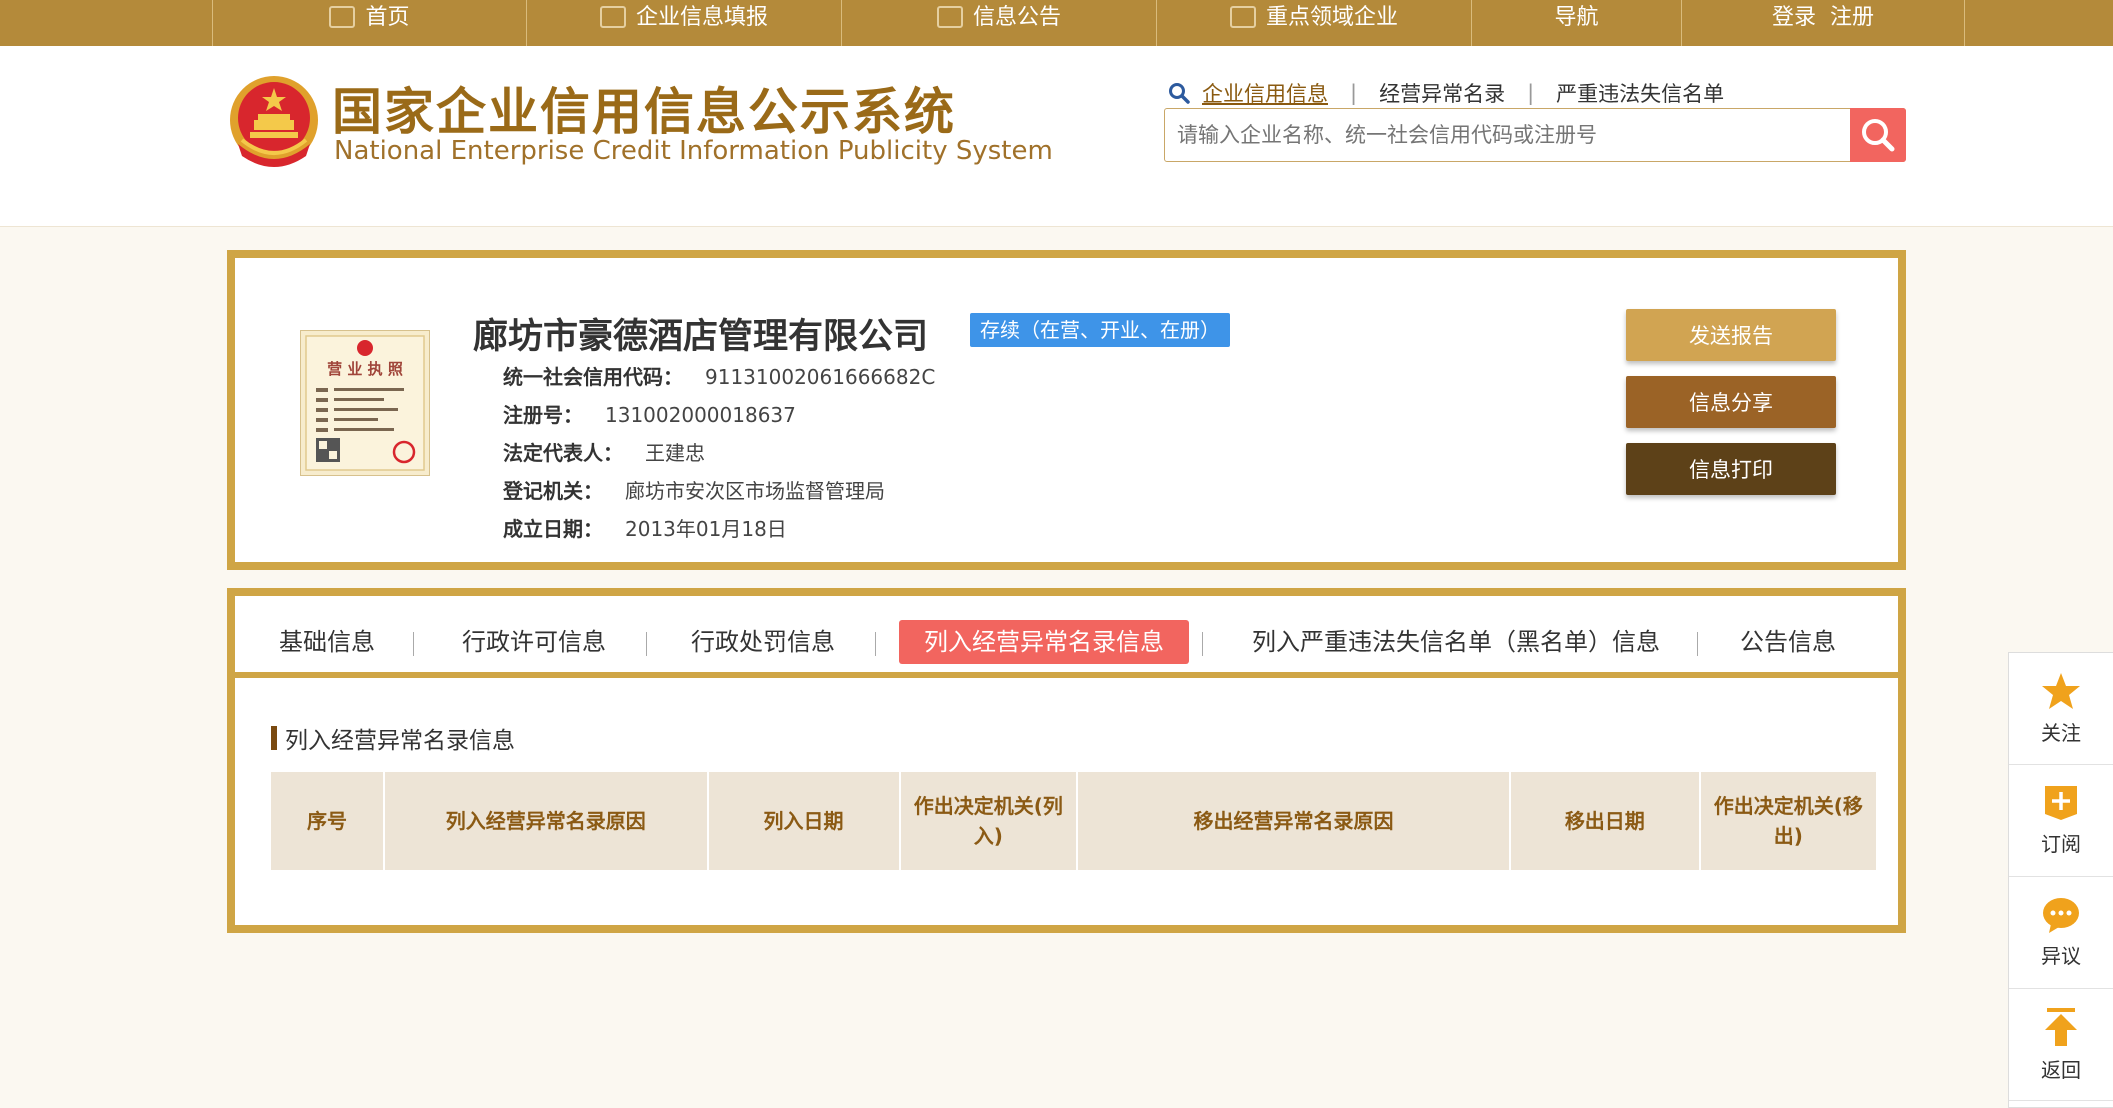  I want to click on monitor-icon, so click(342, 17).